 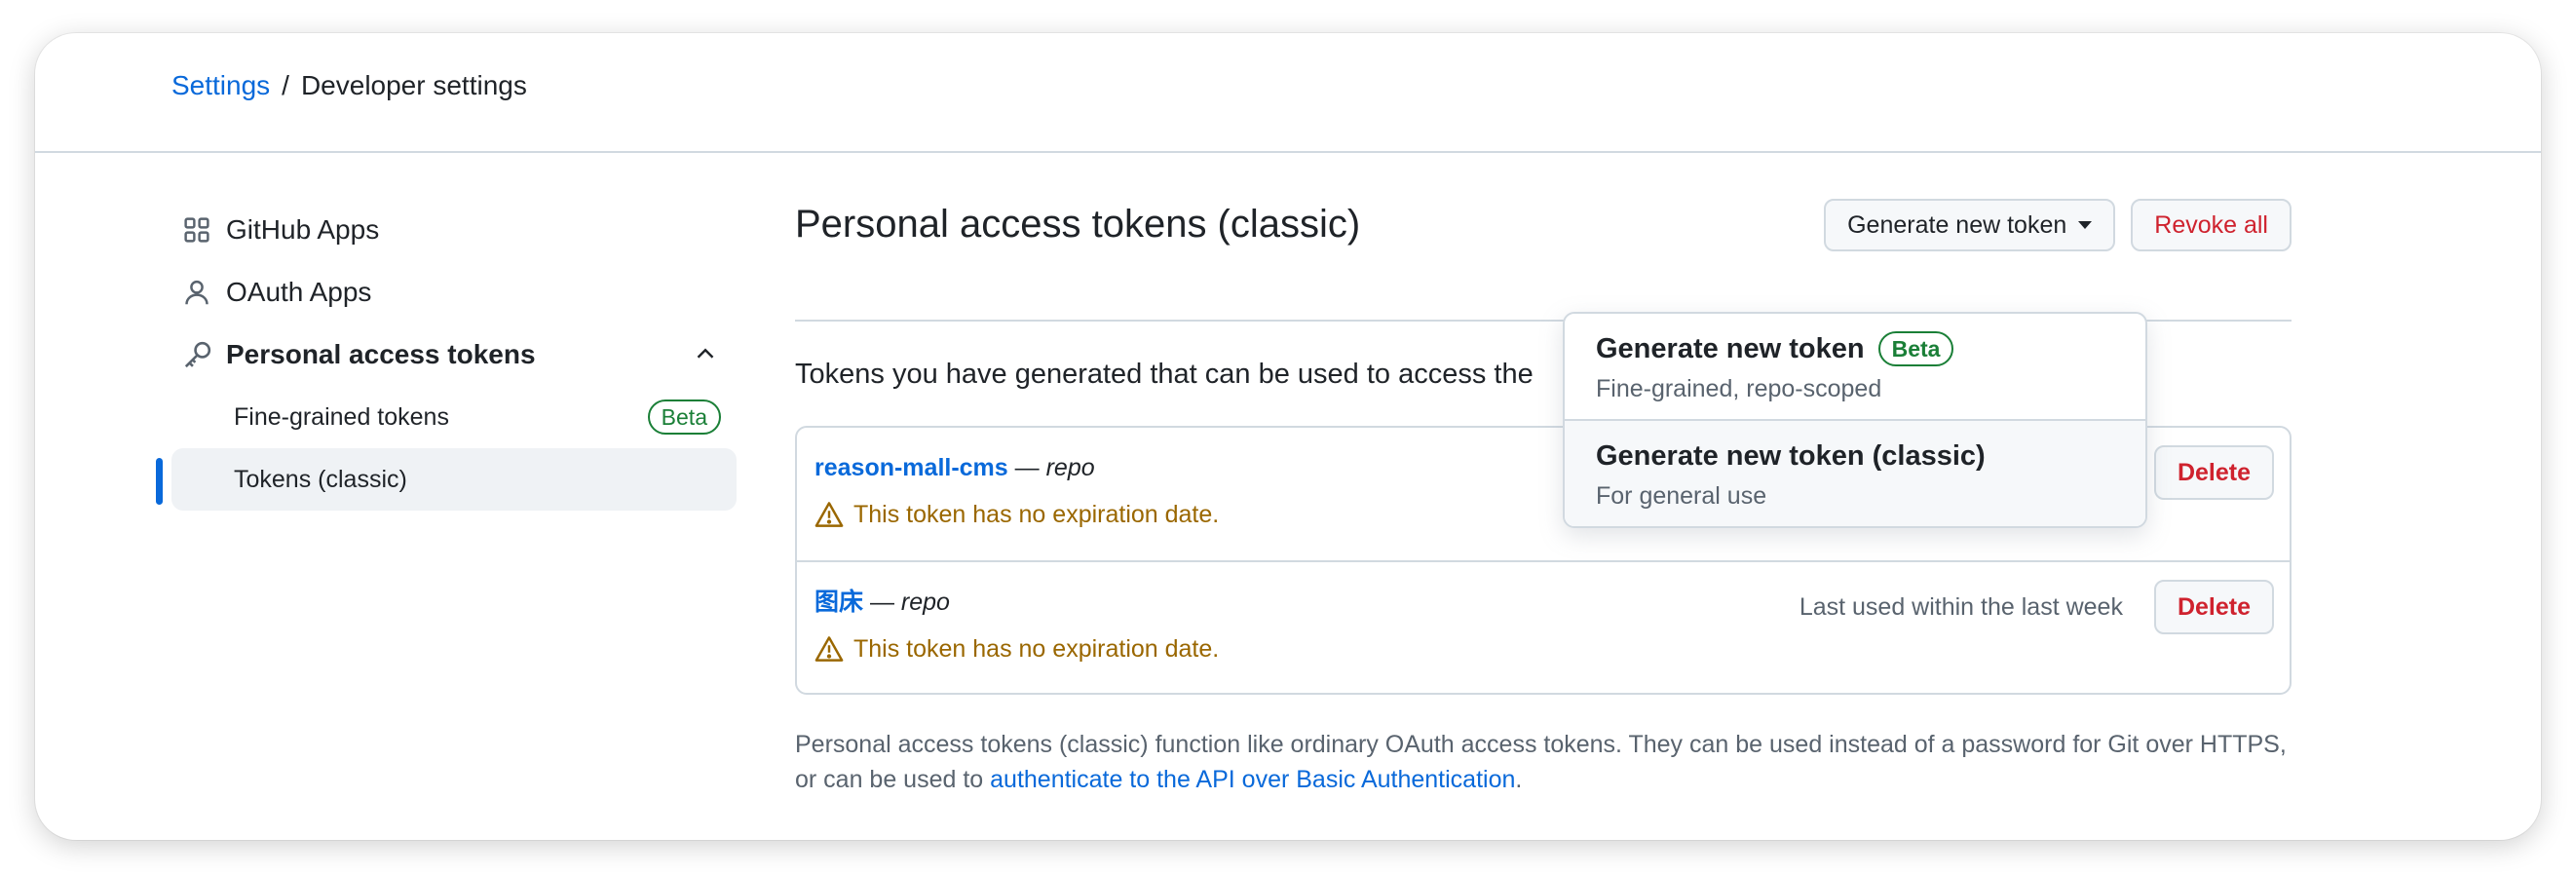 What do you see at coordinates (454, 292) in the screenshot?
I see `sidebar-item-oauth-apps: OAuth Apps` at bounding box center [454, 292].